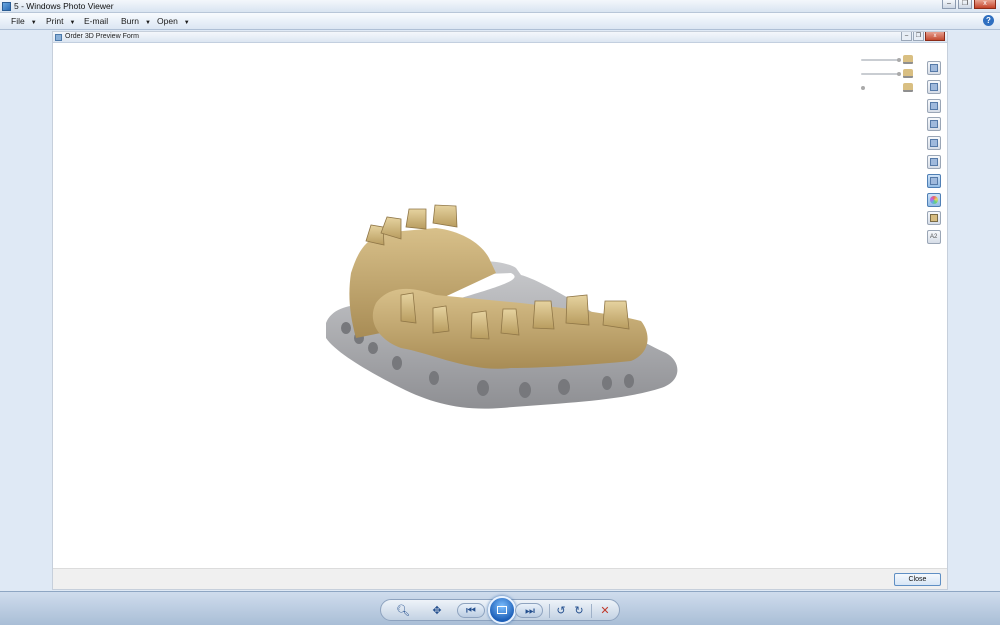 The image size is (1000, 625). I want to click on render-mode-icon, so click(934, 180).